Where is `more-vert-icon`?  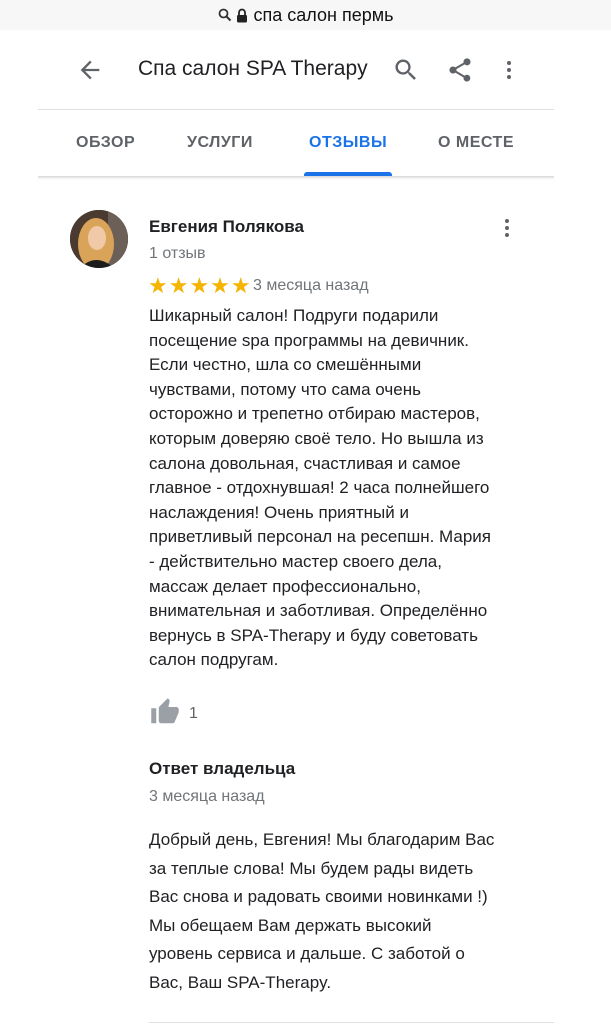
more-vert-icon is located at coordinates (509, 70).